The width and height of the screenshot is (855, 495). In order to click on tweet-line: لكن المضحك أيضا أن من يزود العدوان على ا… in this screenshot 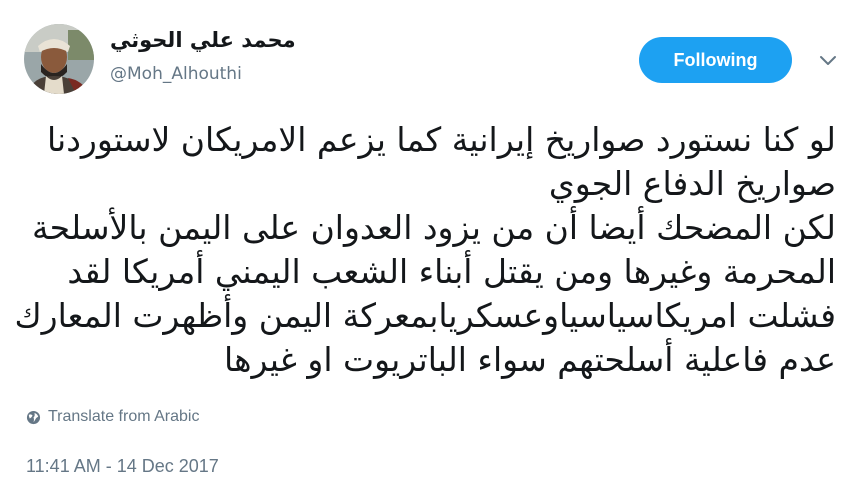, I will do `click(433, 227)`.